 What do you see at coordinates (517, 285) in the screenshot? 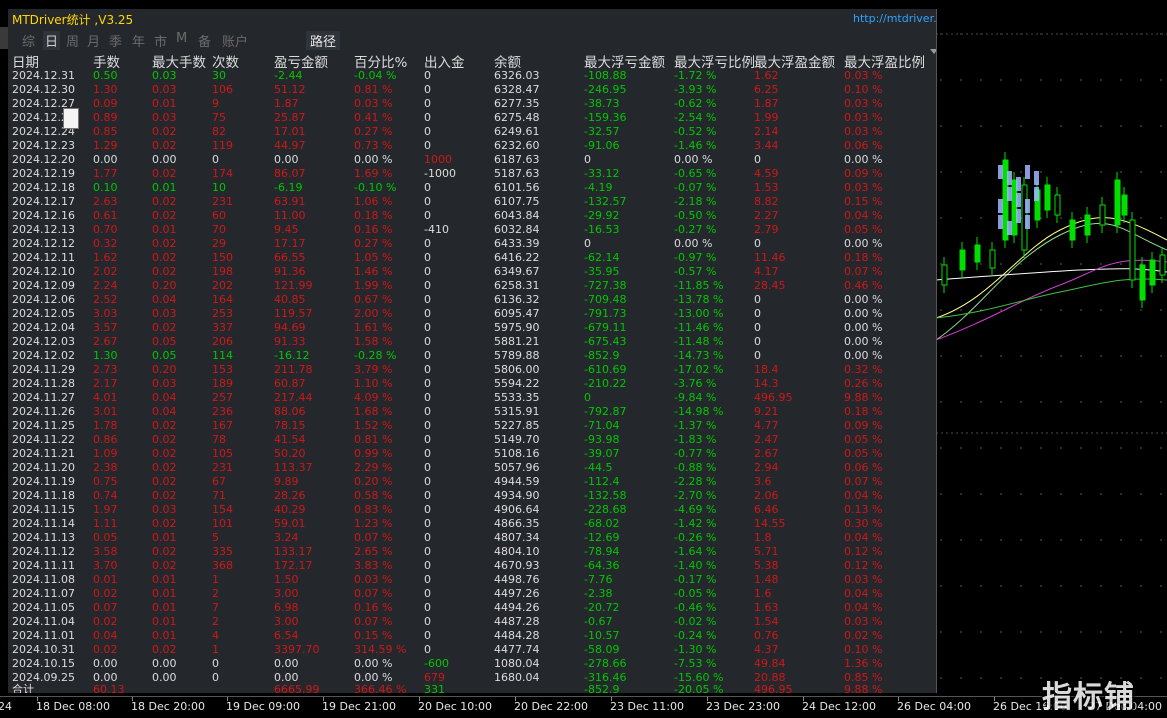
I see `cell-balance: 6258.31` at bounding box center [517, 285].